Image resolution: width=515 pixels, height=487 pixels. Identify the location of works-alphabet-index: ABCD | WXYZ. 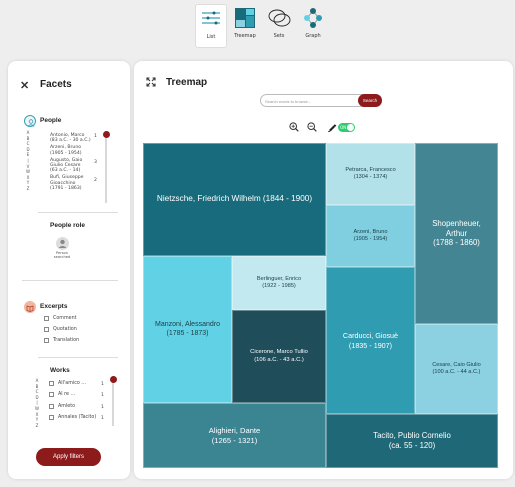
(37, 403).